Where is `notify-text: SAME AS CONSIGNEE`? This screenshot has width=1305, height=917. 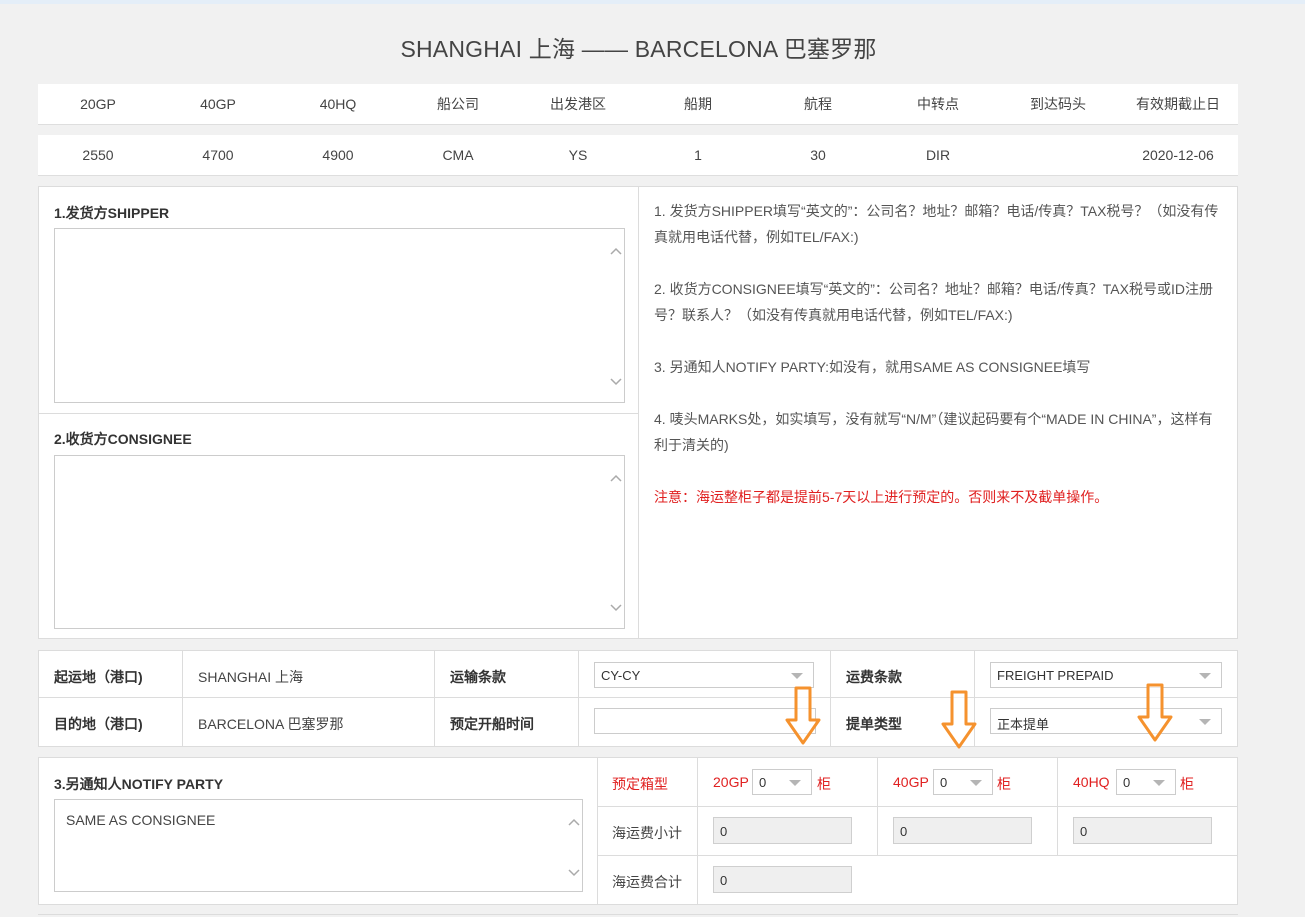
notify-text: SAME AS CONSIGNEE is located at coordinates (141, 820).